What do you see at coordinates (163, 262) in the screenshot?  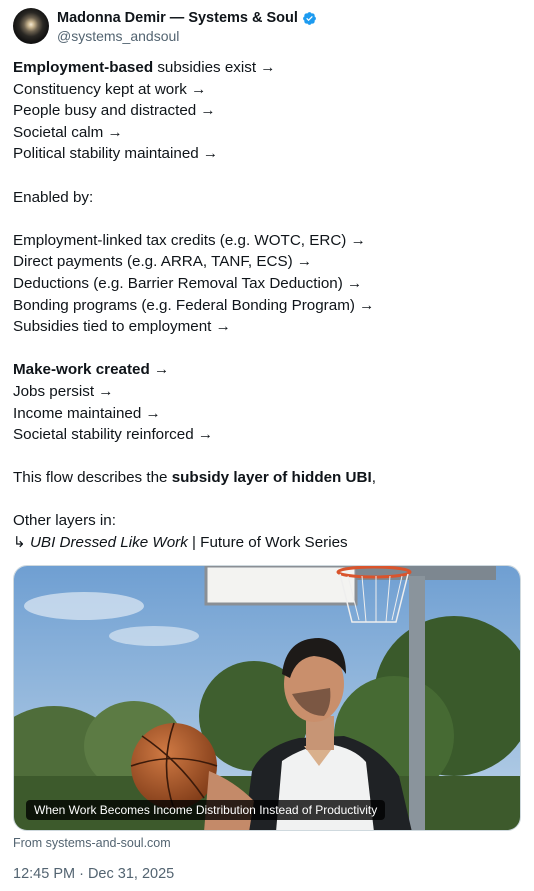 I see `text-line: Direct payments (e.g. ARRA, TANF, ECS) →` at bounding box center [163, 262].